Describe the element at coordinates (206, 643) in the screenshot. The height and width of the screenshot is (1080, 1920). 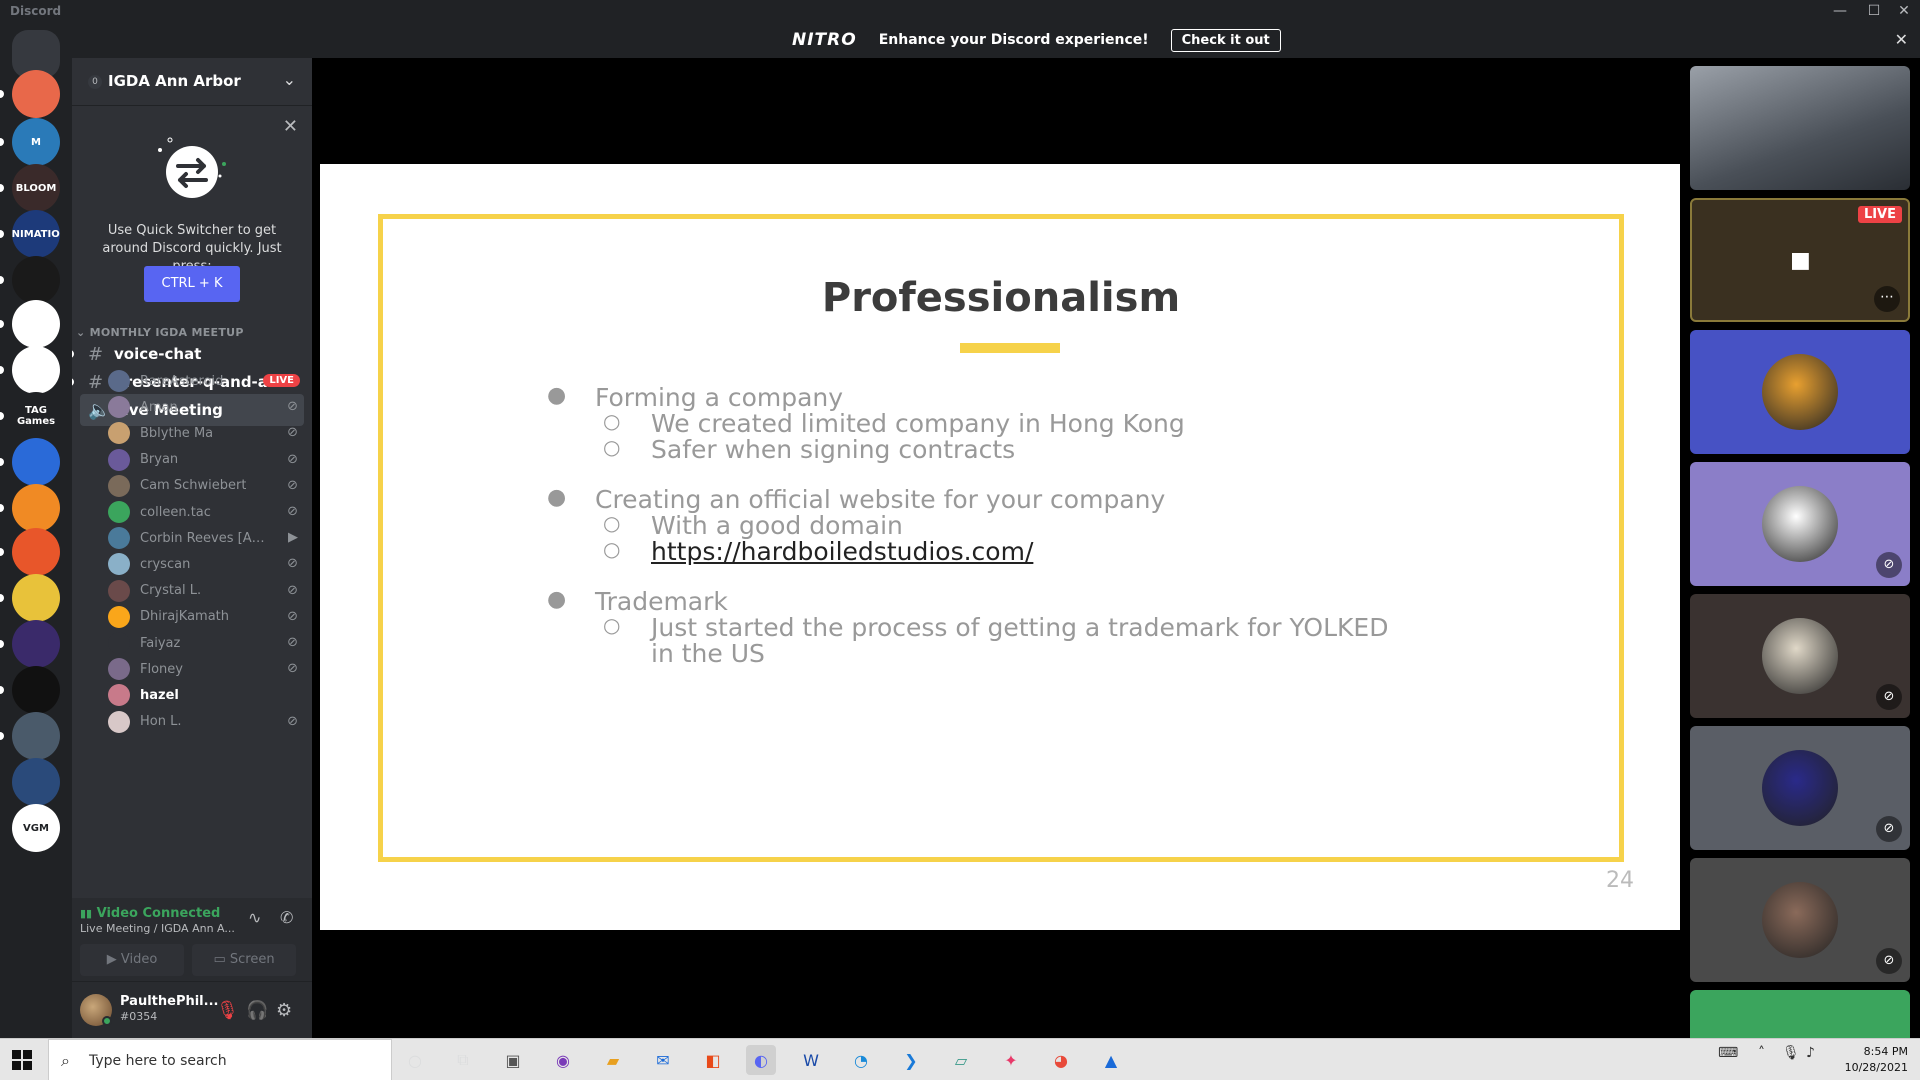
I see `voice-member: Faiyaz ⊘` at that location.